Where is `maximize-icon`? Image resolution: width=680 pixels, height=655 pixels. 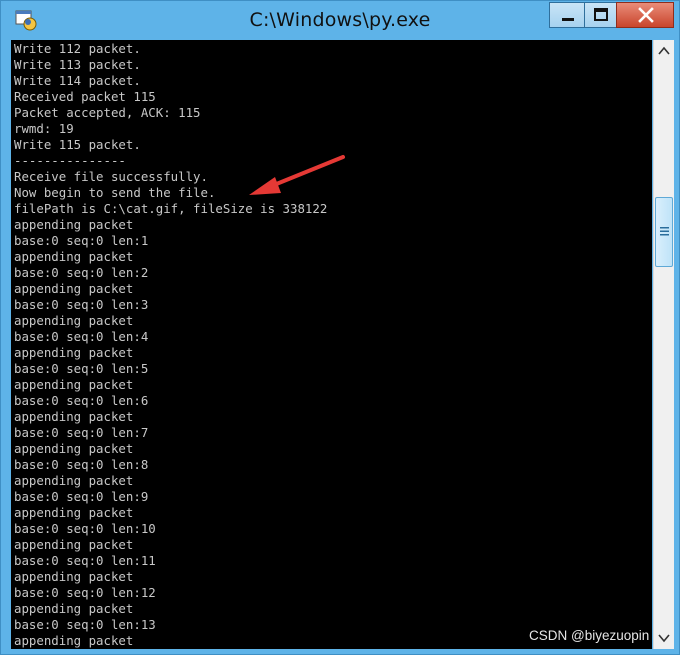
maximize-icon is located at coordinates (601, 14).